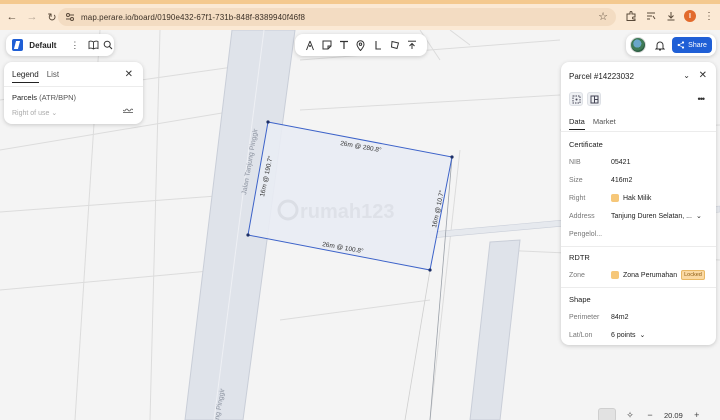 Image resolution: width=720 pixels, height=420 pixels. What do you see at coordinates (690, 16) in the screenshot?
I see `profile-avatar: I` at bounding box center [690, 16].